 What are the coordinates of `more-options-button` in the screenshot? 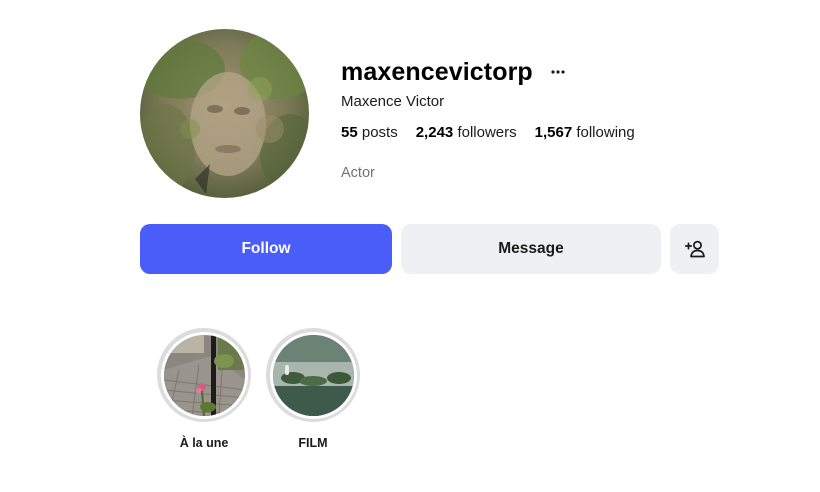 It's located at (558, 72).